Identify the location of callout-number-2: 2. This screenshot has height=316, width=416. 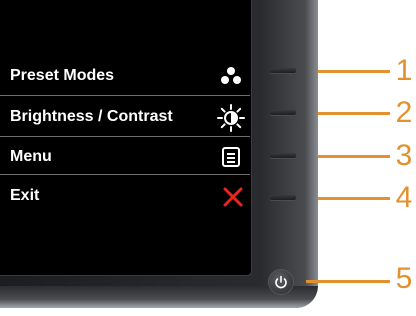
(404, 112).